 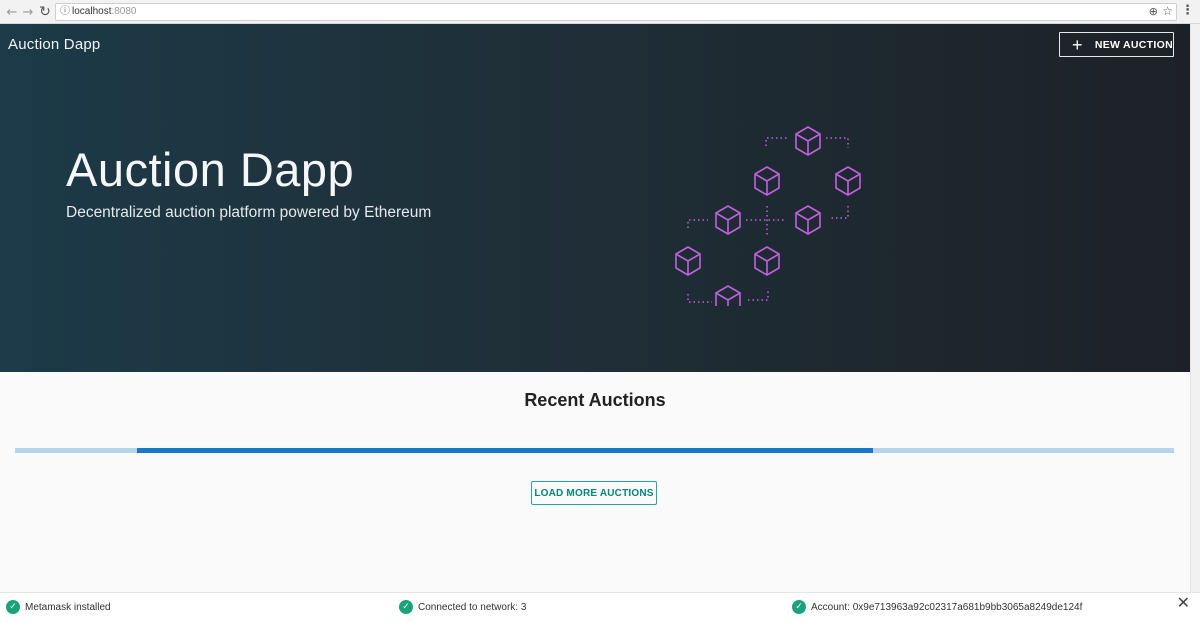 I want to click on url-port: :8080, so click(x=124, y=11).